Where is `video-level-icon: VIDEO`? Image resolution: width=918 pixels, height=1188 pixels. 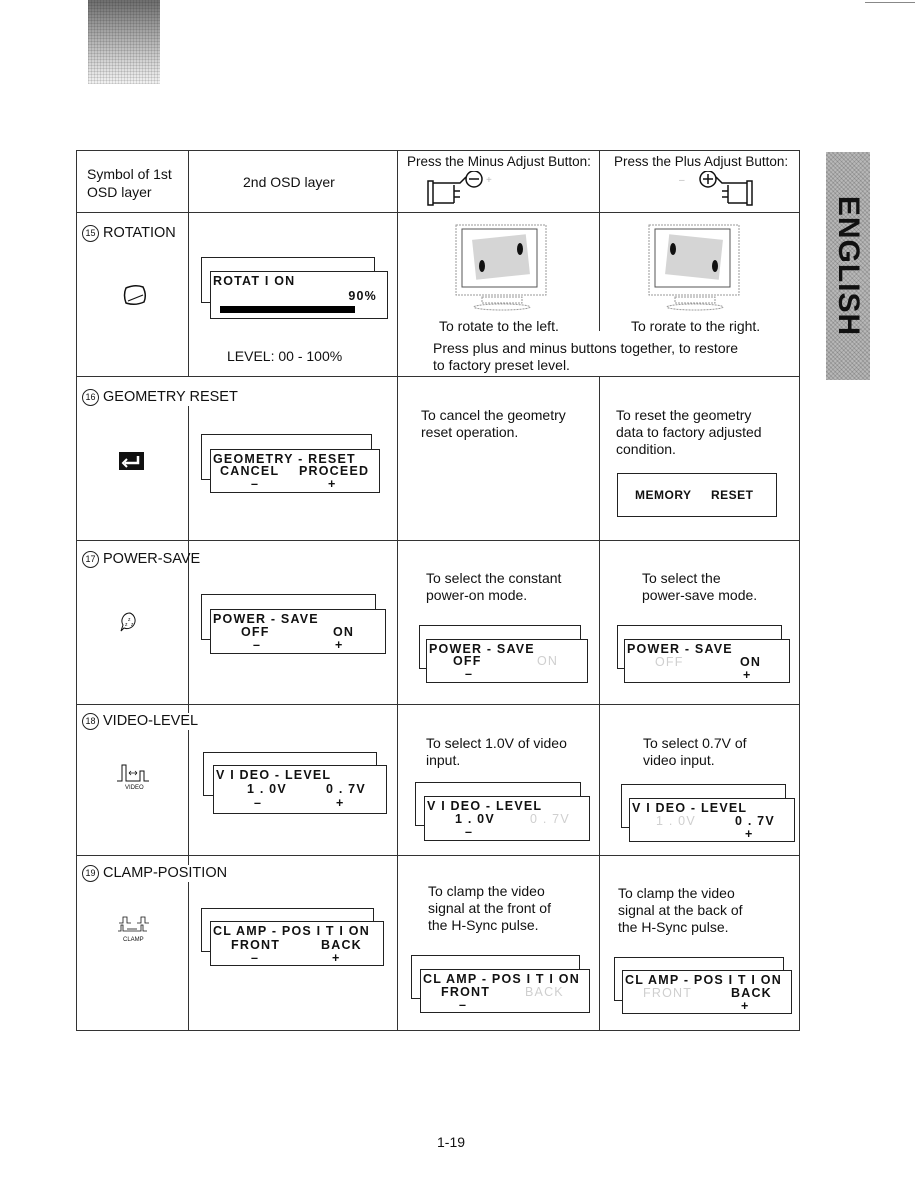
video-level-icon: VIDEO is located at coordinates (133, 777).